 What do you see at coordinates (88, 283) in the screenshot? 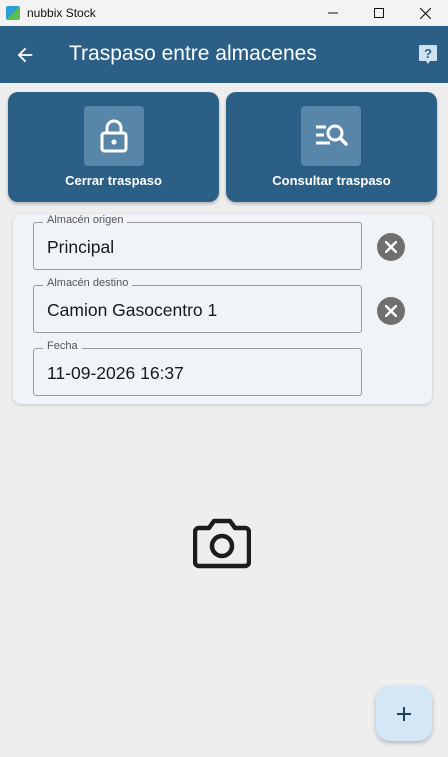
I see `destination-warehouse-label: Almacén destino` at bounding box center [88, 283].